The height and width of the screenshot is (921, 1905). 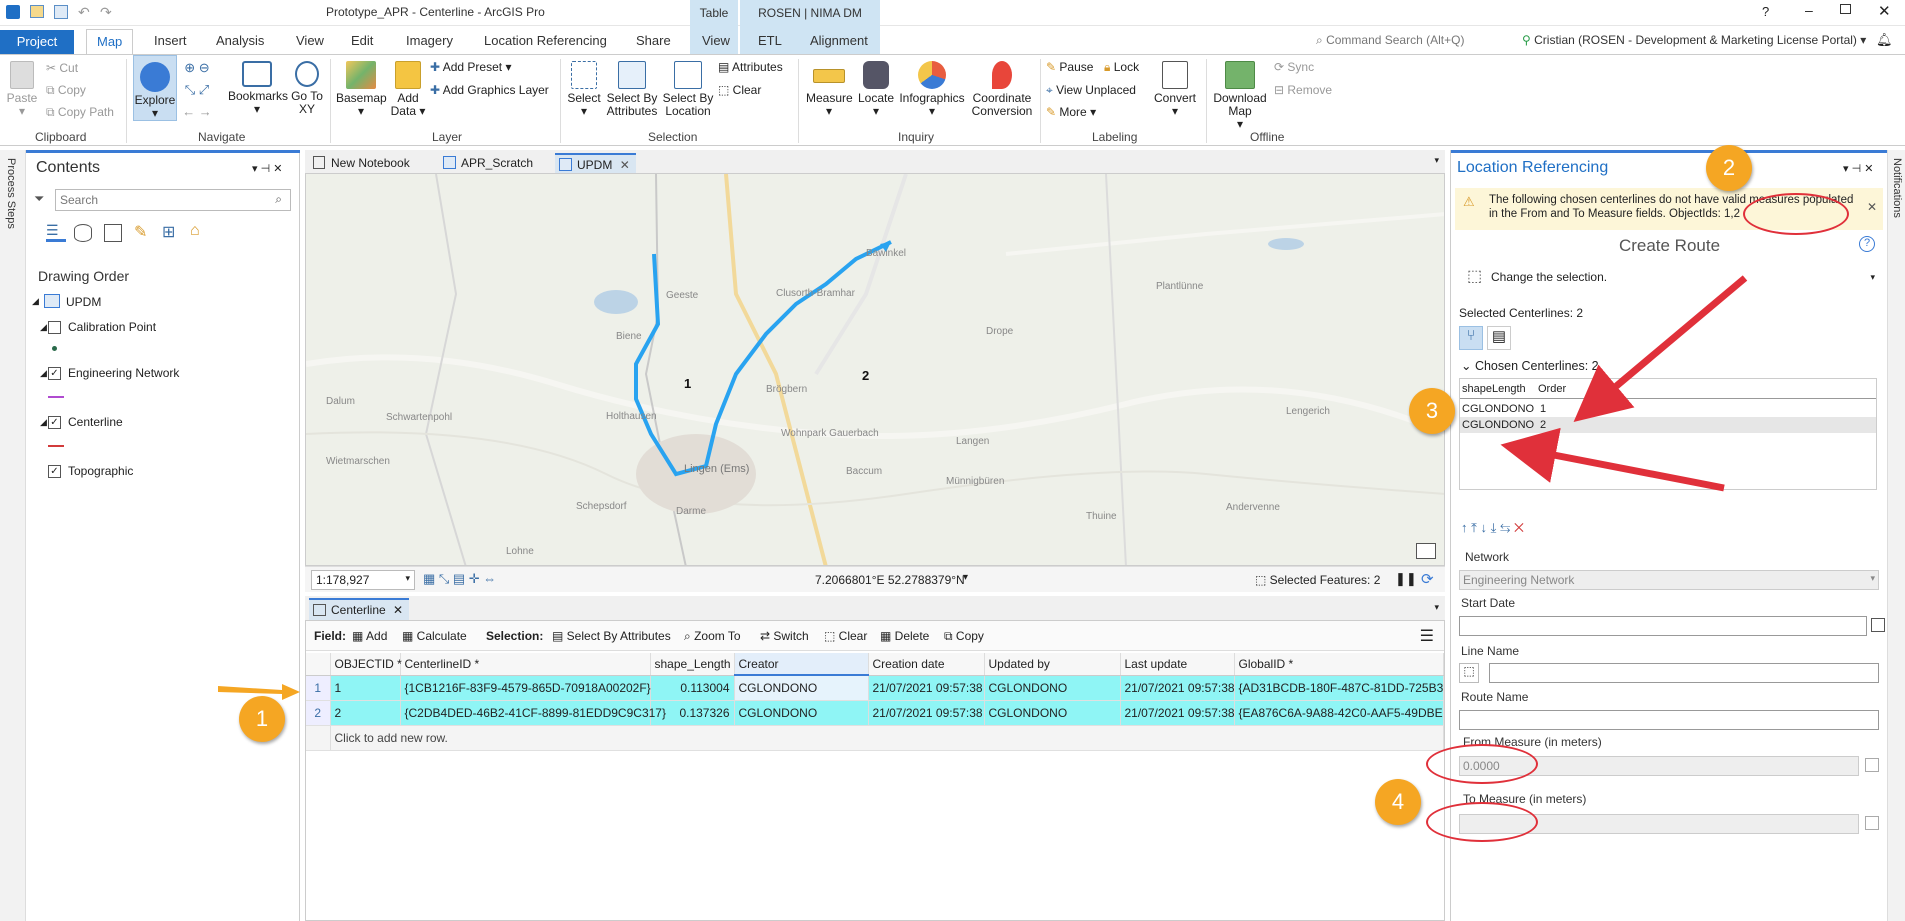 I want to click on callout-4: 4, so click(x=1398, y=802).